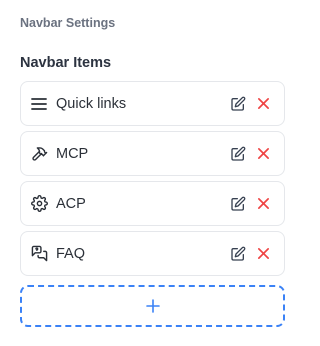  I want to click on add-item-button, so click(152, 306).